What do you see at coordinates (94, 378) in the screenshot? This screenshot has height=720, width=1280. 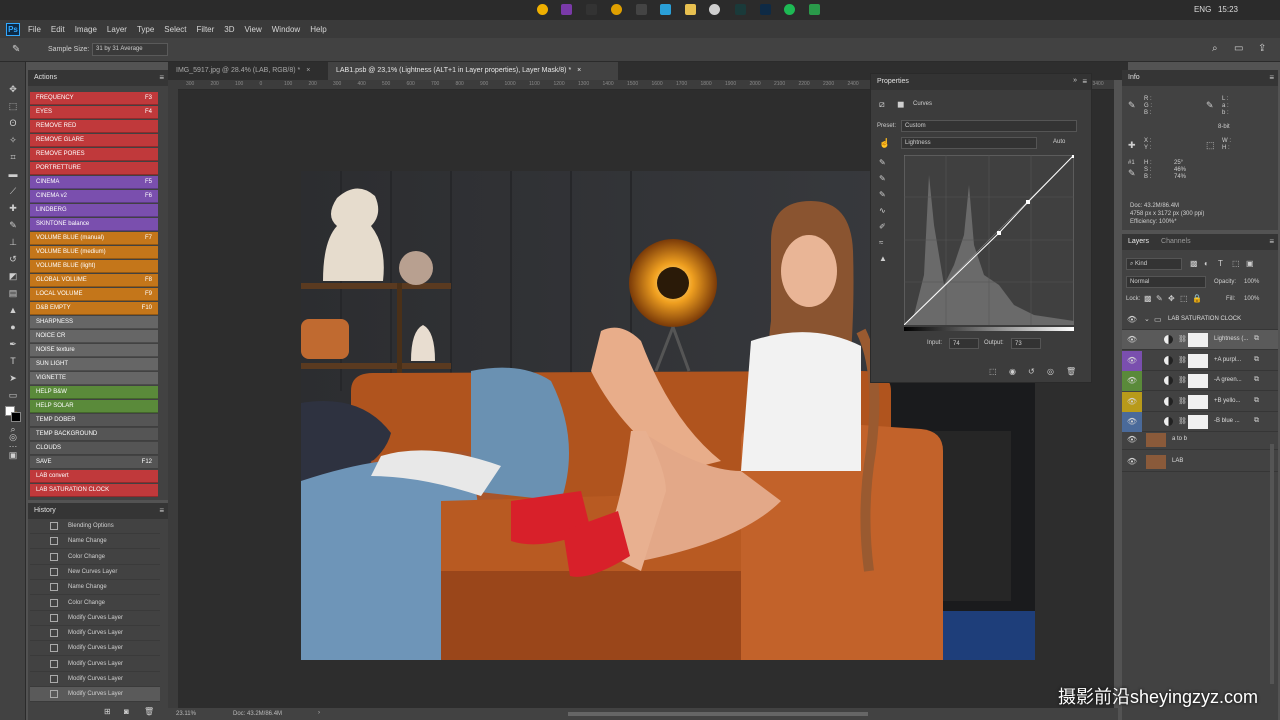 I see `action-item: VIGNETTE` at bounding box center [94, 378].